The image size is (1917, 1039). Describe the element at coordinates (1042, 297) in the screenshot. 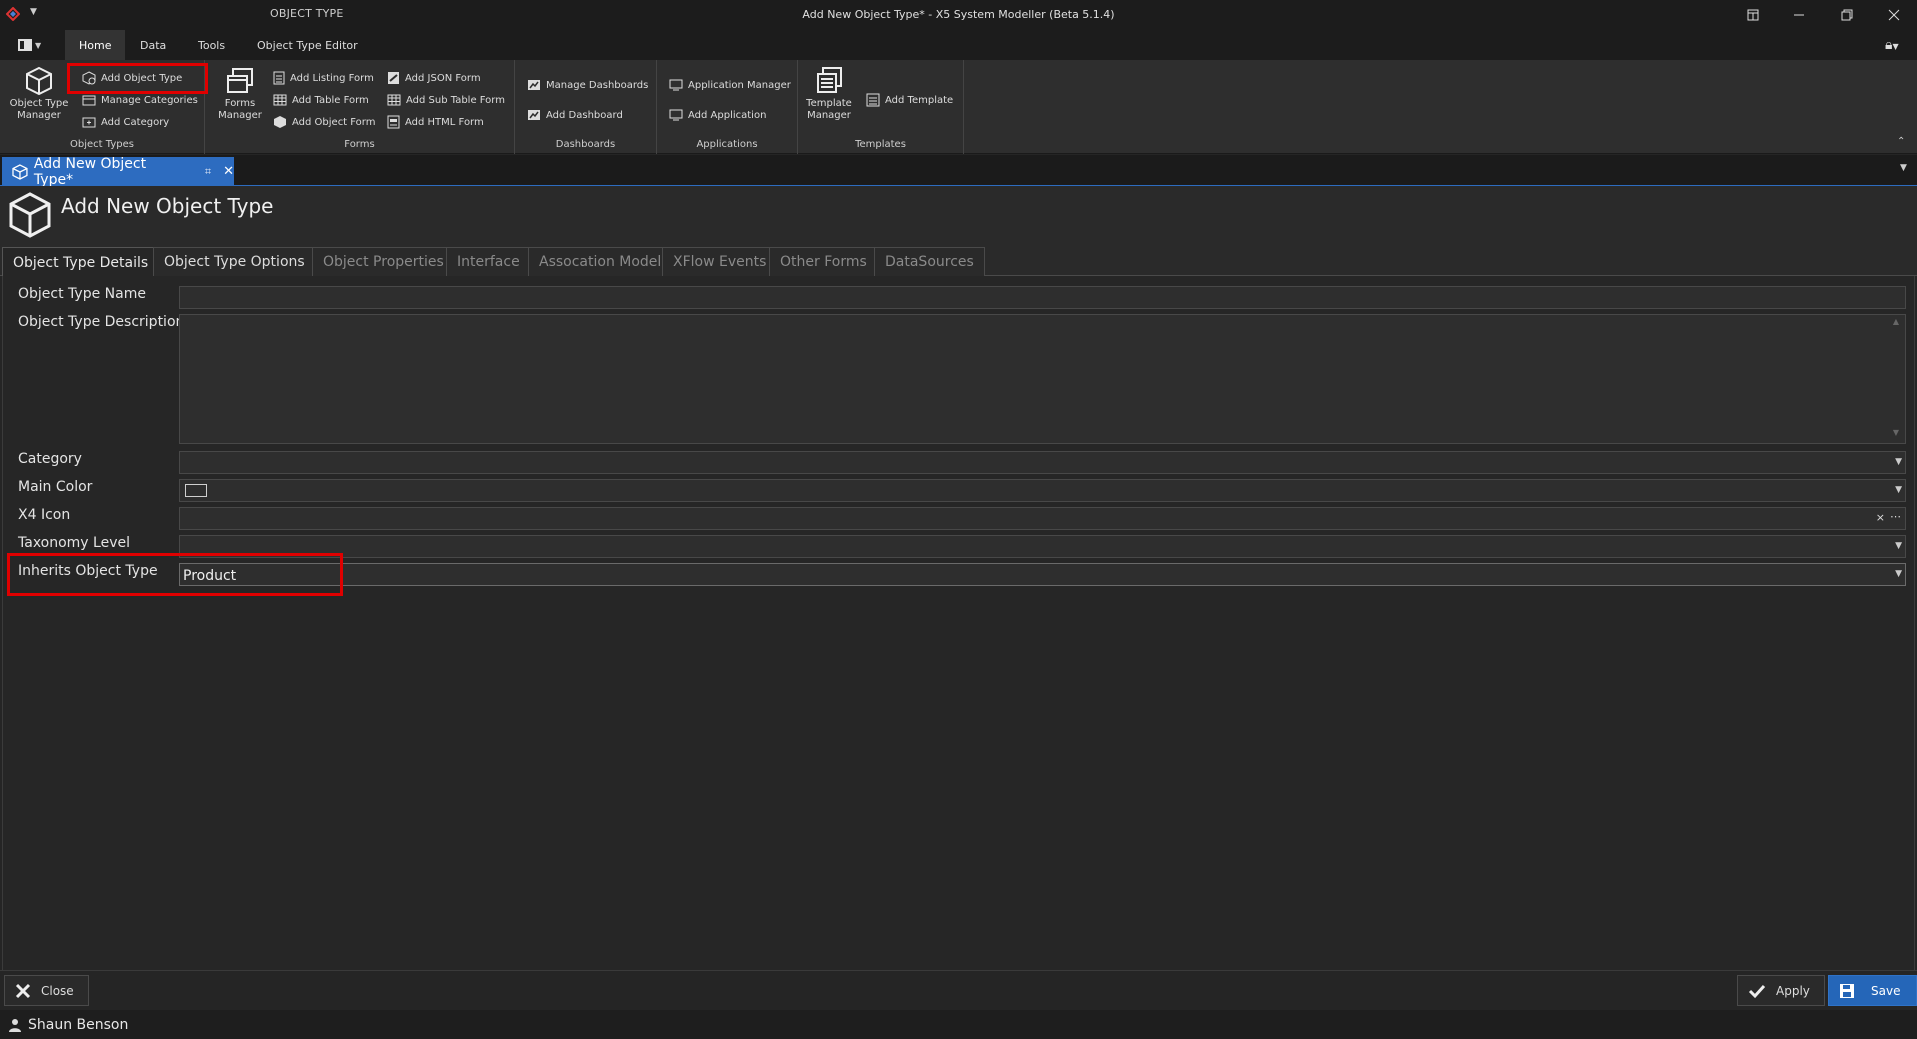

I see `object-type-name-input` at that location.